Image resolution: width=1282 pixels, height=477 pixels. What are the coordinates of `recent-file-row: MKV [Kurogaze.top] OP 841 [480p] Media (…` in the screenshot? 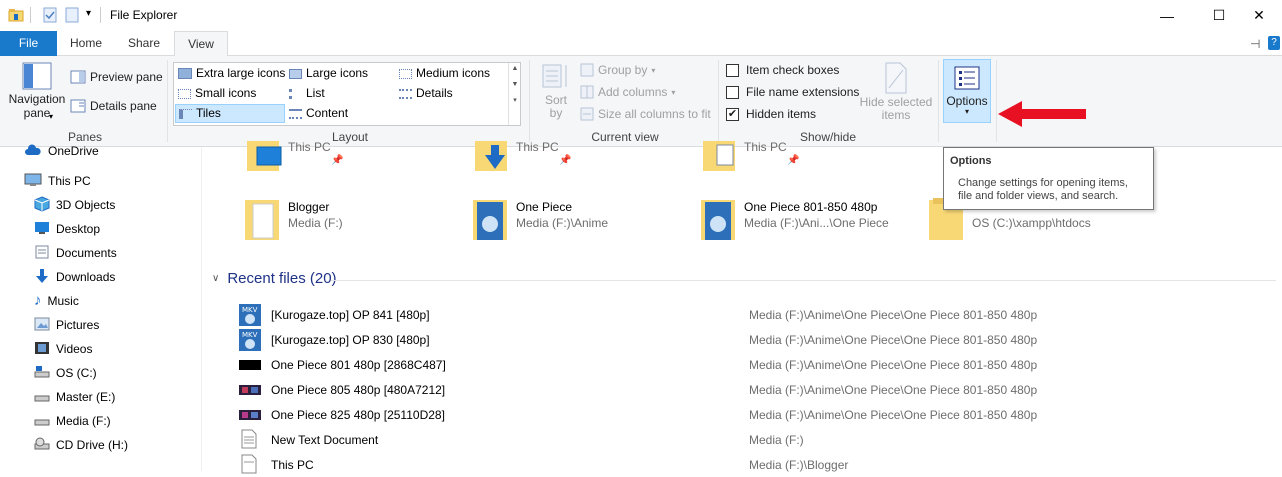 It's located at (738, 314).